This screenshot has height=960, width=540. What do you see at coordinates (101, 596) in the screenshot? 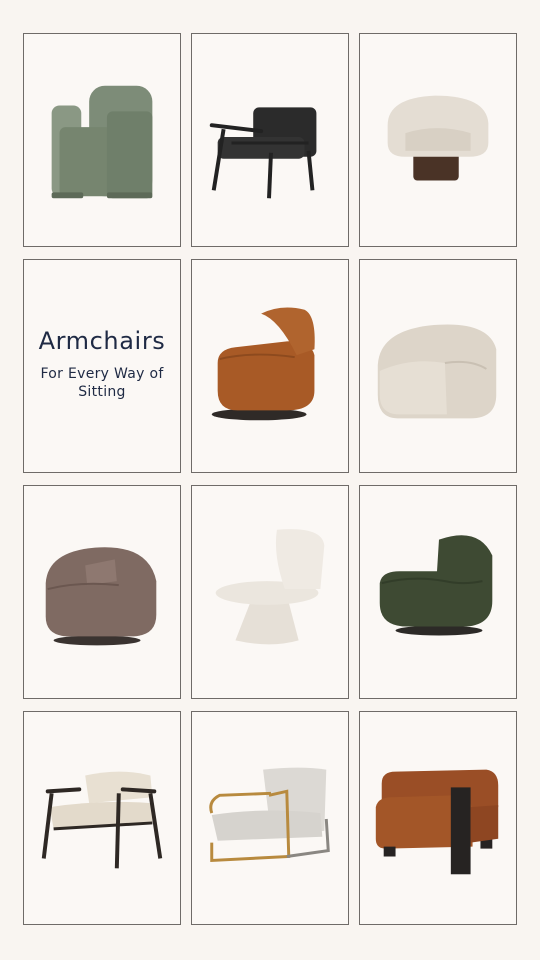
I see `taupe-boucle-swivel-chair-image` at bounding box center [101, 596].